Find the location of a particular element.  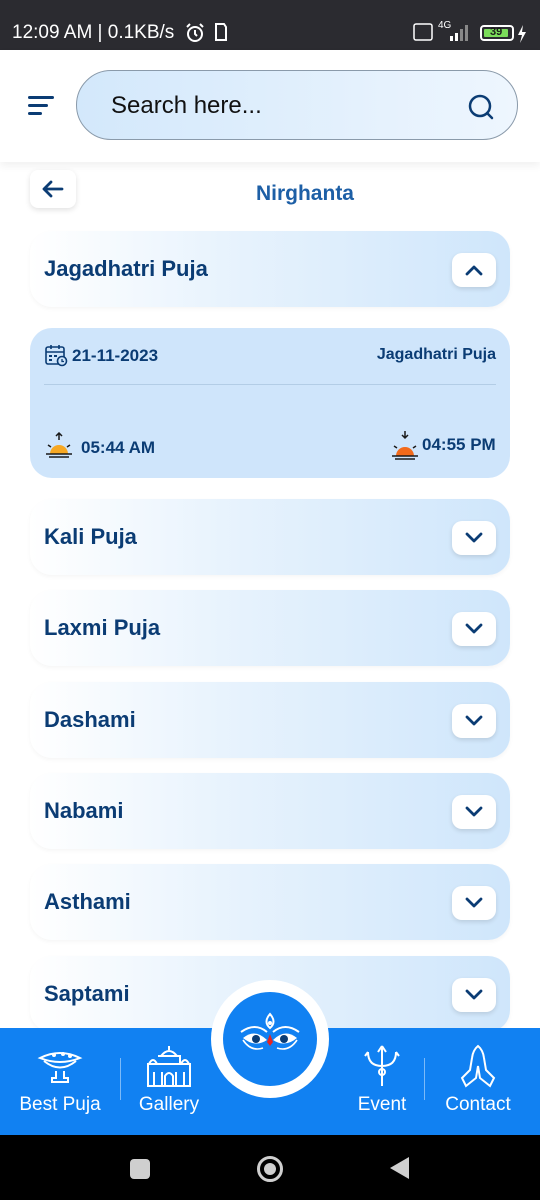

home-logo-button is located at coordinates (270, 1039).